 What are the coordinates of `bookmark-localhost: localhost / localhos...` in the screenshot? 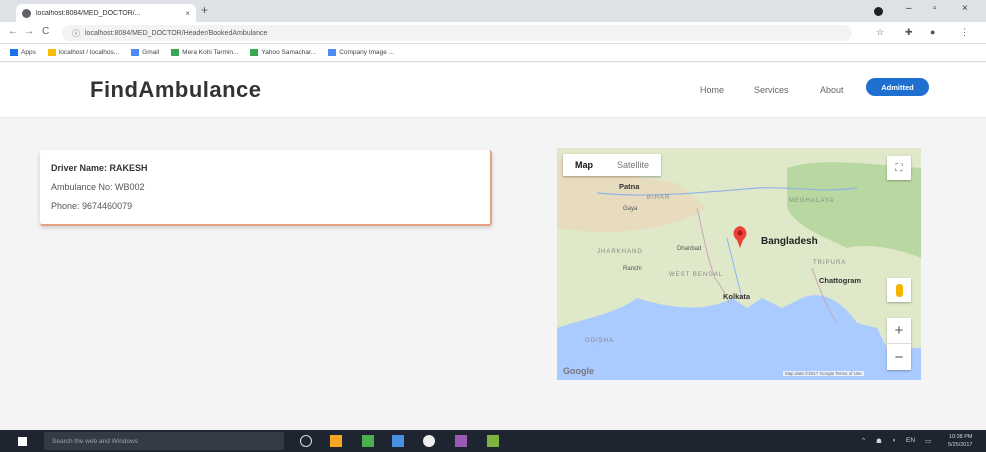 It's located at (83, 52).